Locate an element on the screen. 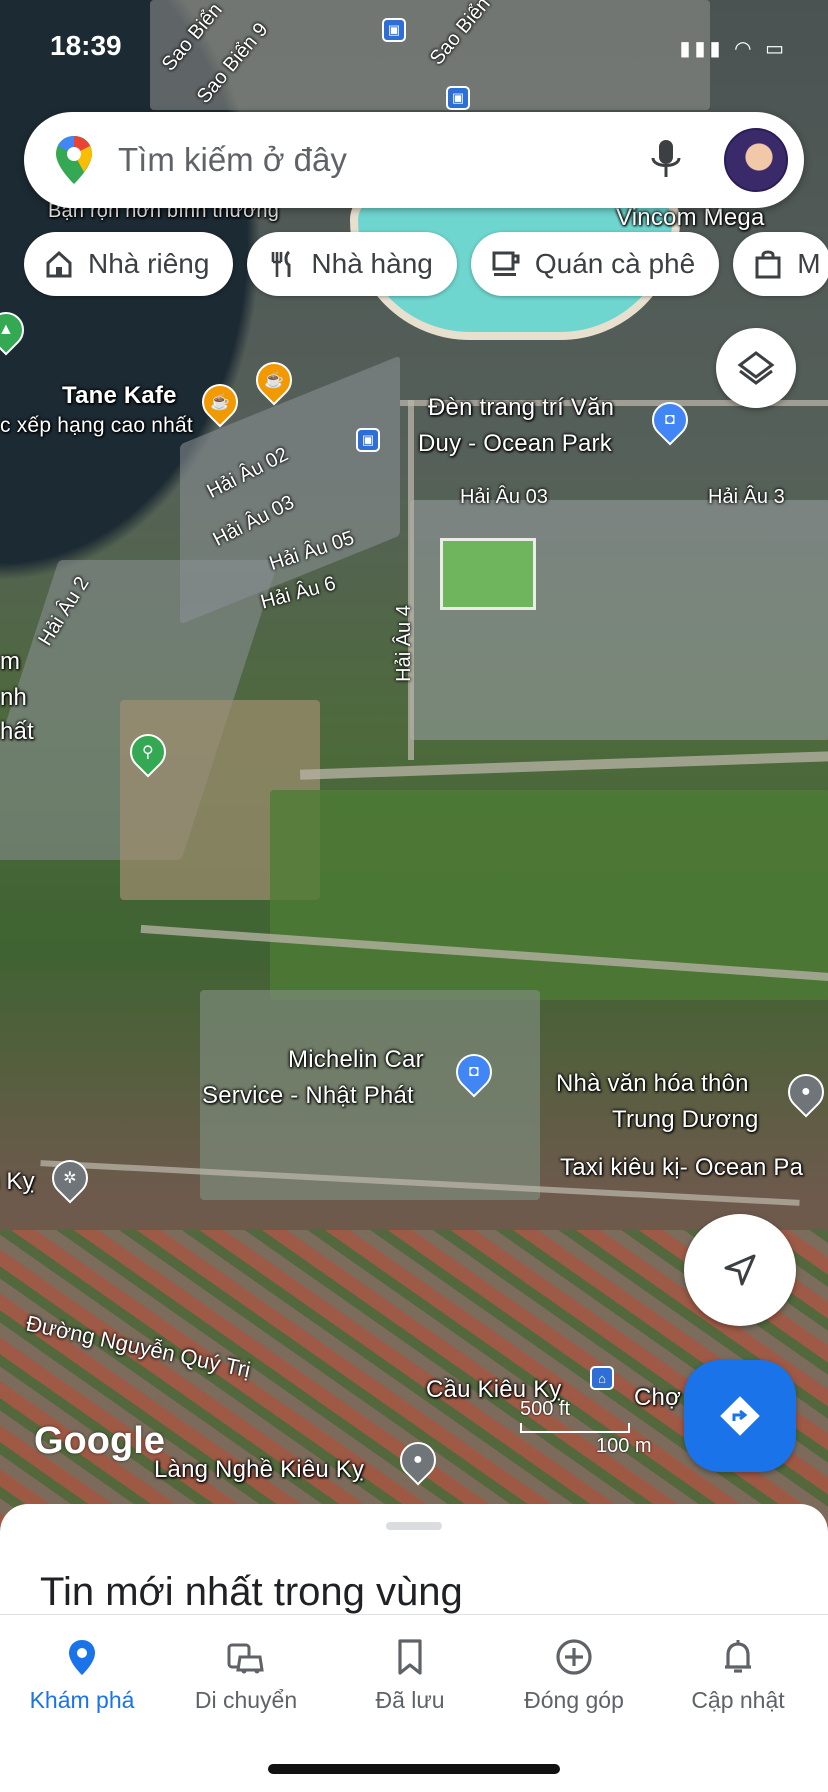 The height and width of the screenshot is (1792, 828). nav-label: Cập nhật is located at coordinates (738, 1700).